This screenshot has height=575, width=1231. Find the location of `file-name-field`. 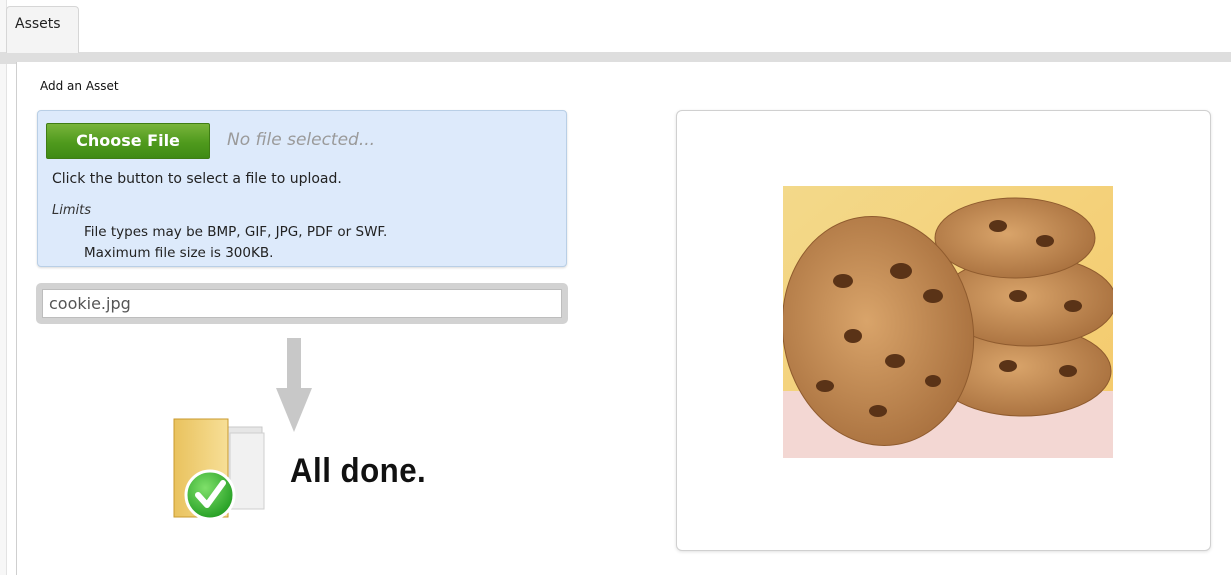

file-name-field is located at coordinates (302, 303).